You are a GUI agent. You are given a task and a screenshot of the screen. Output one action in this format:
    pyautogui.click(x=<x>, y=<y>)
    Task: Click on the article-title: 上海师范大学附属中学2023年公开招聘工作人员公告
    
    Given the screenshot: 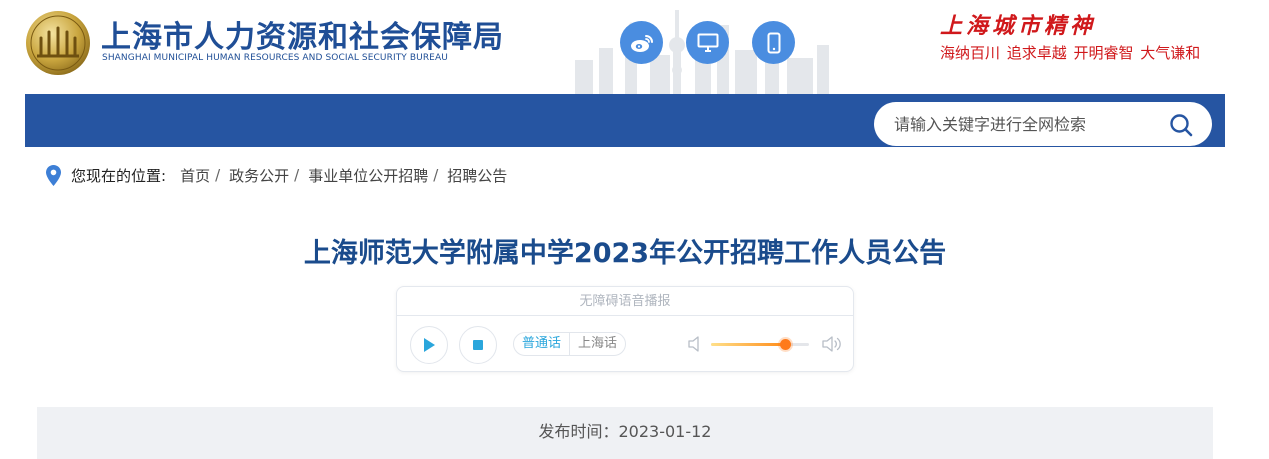 What is the action you would take?
    pyautogui.click(x=625, y=253)
    